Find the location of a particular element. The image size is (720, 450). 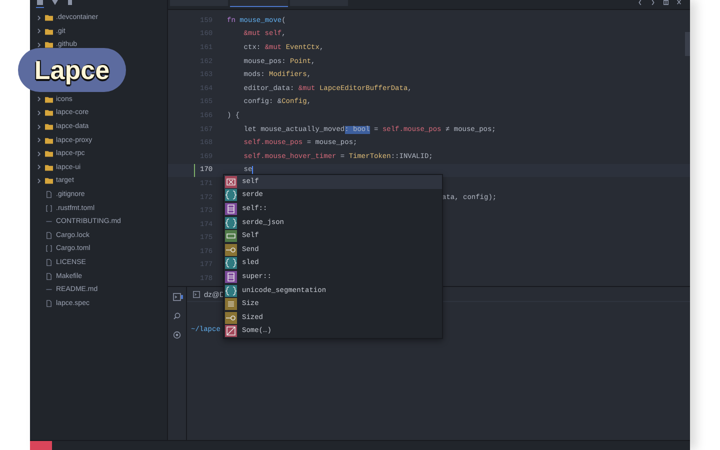

forward-icon is located at coordinates (653, 2).